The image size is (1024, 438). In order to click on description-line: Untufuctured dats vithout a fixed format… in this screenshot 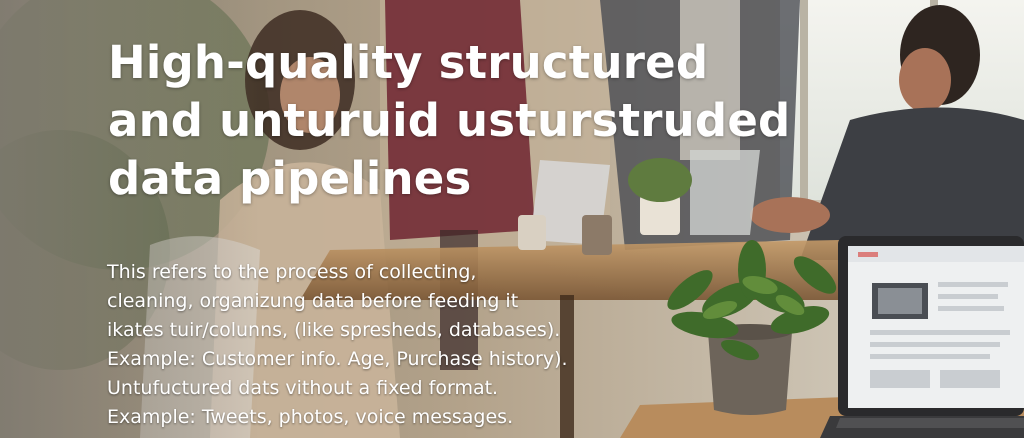, I will do `click(303, 388)`.